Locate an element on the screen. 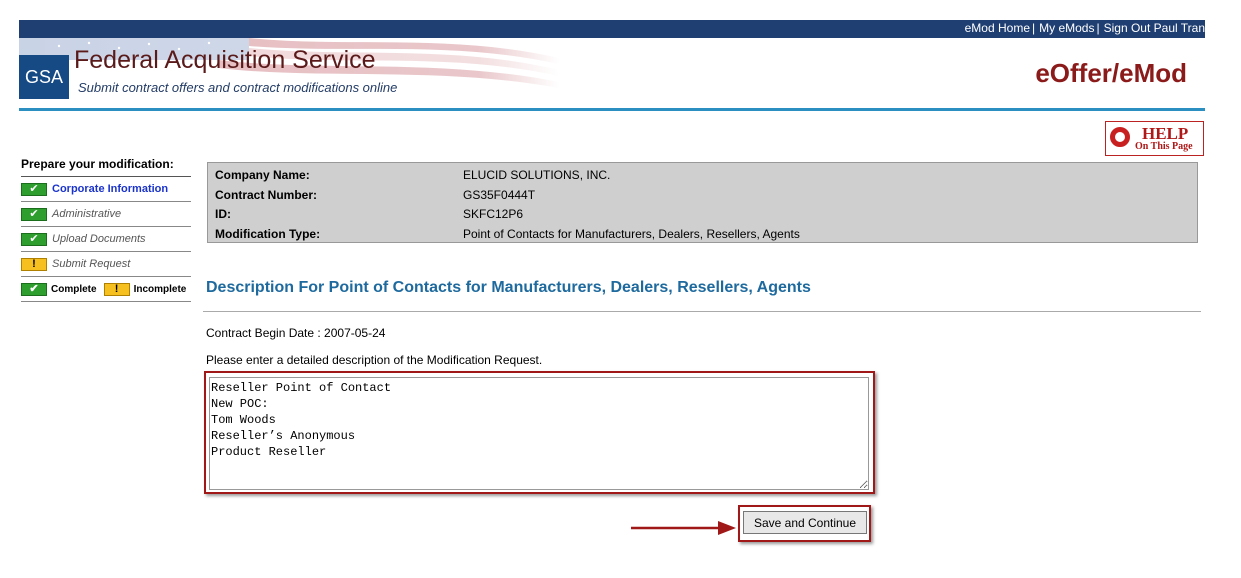 This screenshot has height=578, width=1241. sidebar-item-label: Administrative is located at coordinates (87, 214).